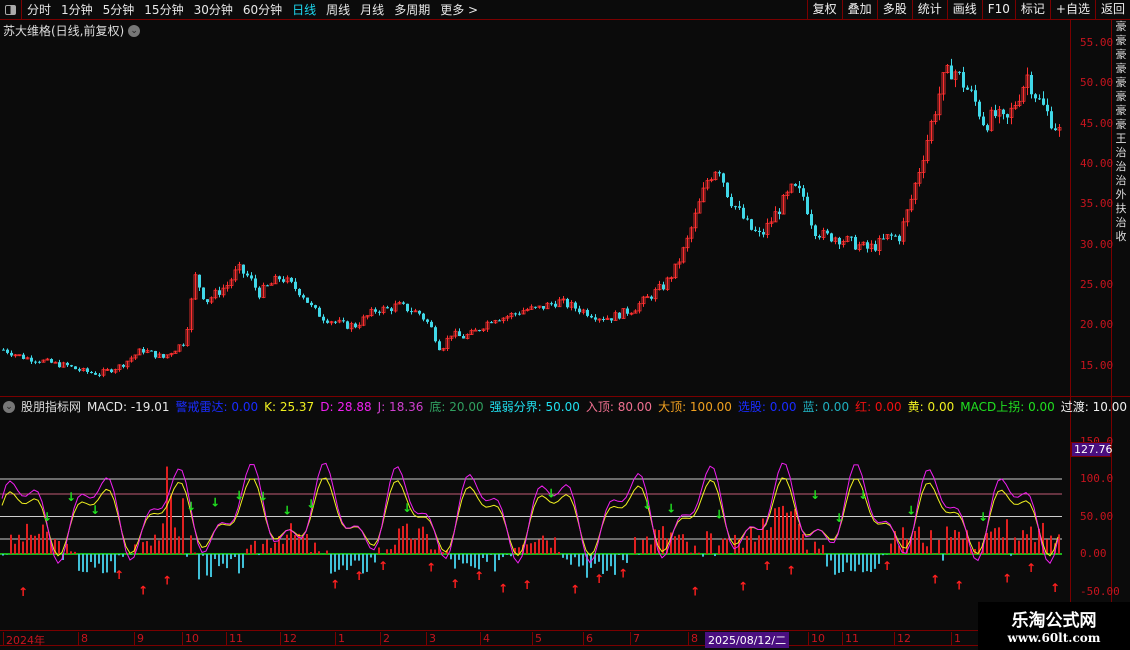  Describe the element at coordinates (1093, 553) in the screenshot. I see `indicator-tick: 0.00` at that location.